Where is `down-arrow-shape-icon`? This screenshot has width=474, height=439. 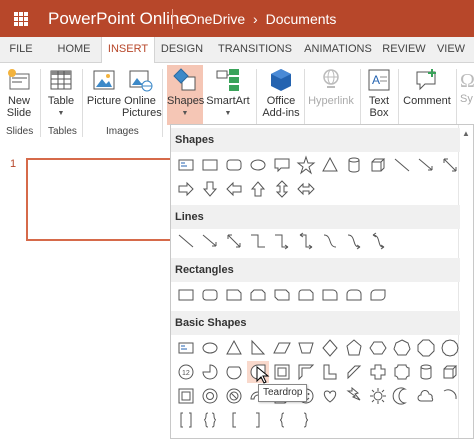
down-arrow-shape-icon is located at coordinates (210, 189).